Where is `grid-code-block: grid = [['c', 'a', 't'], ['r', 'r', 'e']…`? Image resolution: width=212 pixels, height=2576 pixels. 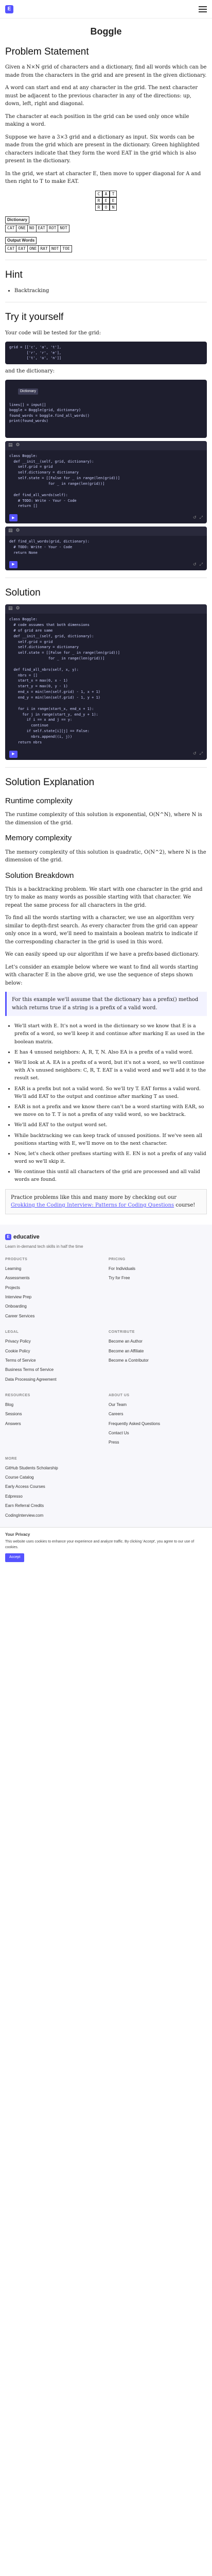
grid-code-block: grid = [['c', 'a', 't'], ['r', 'r', 'e']… is located at coordinates (106, 353).